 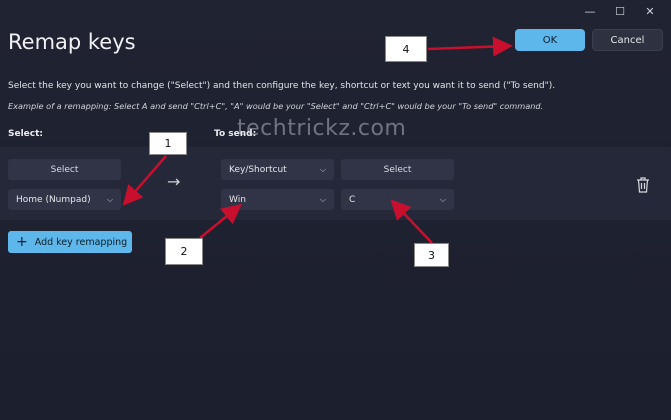 I want to click on maximize-button: ☐, so click(x=620, y=11).